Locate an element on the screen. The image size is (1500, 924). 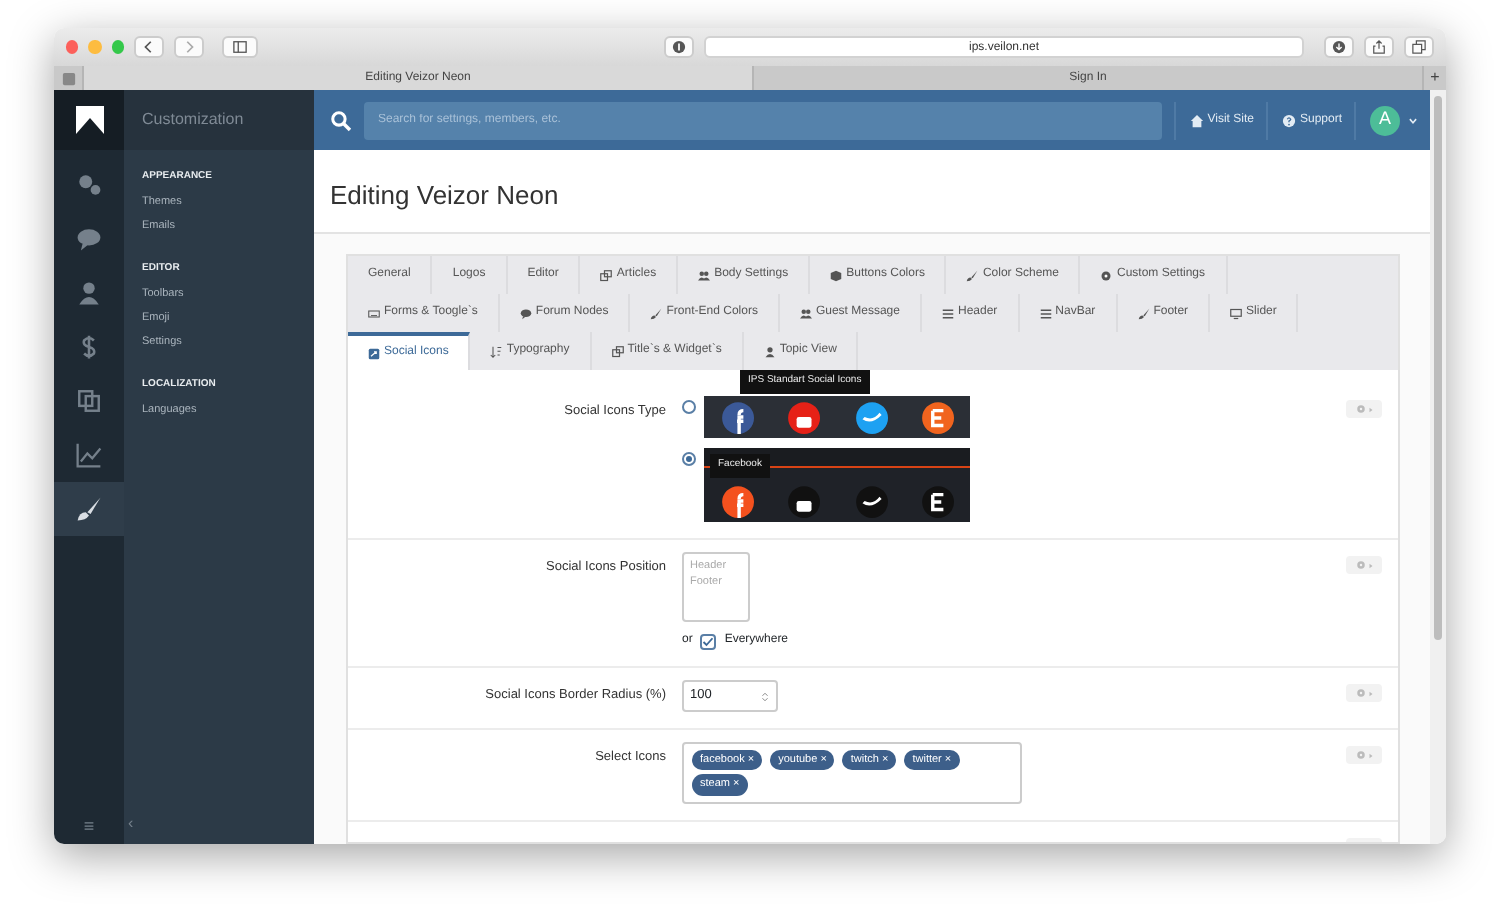
page-title: Editing Veizor Neon is located at coordinates (872, 192).